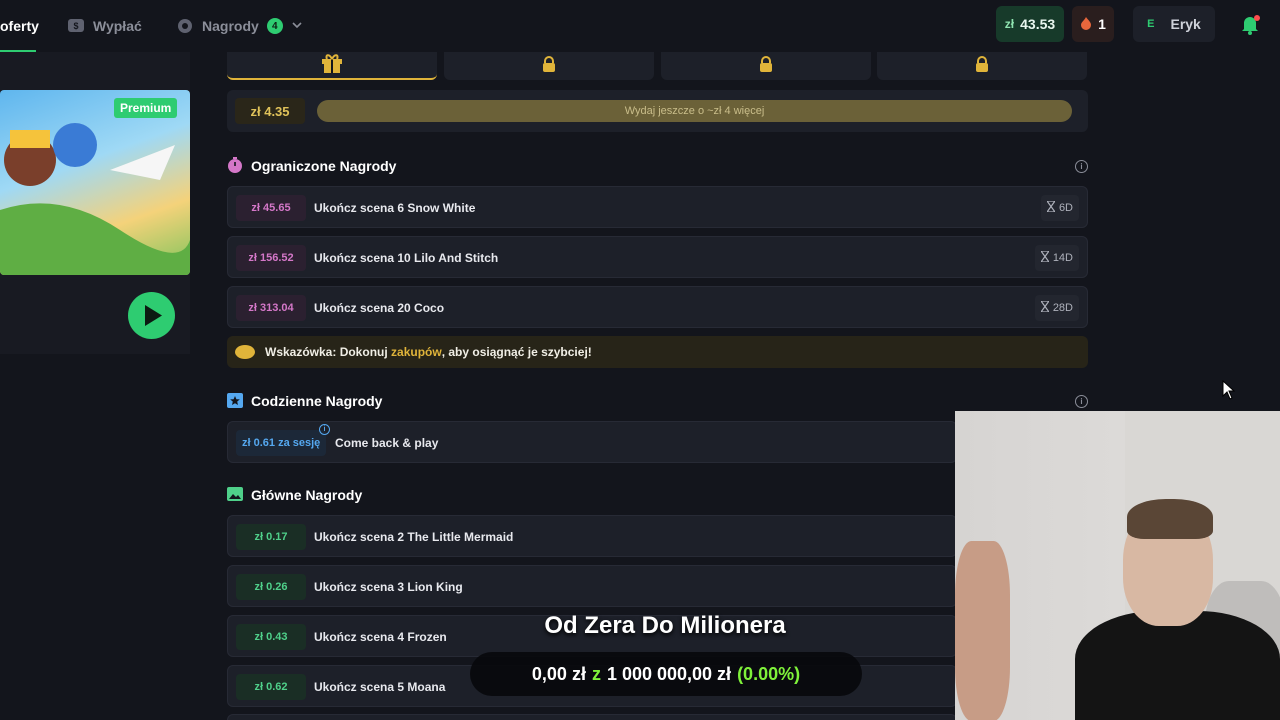 This screenshot has width=1280, height=720. What do you see at coordinates (657, 207) in the screenshot?
I see `limited-reward-row: zł 45.65 Ukończ scena 6 Snow White 6D` at bounding box center [657, 207].